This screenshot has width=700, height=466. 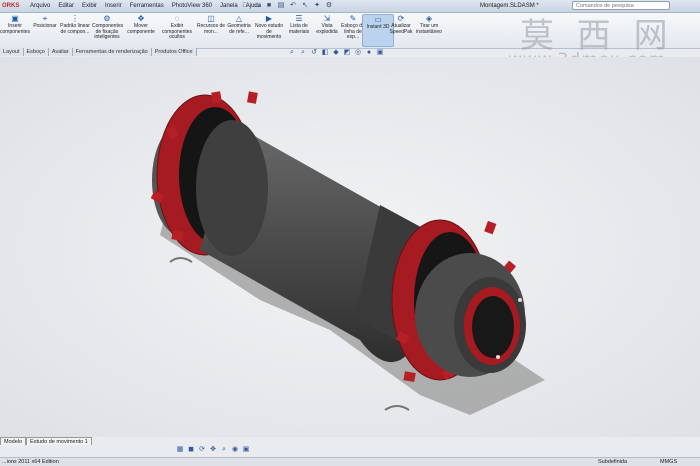 I want to click on ribbon-button-label: Atualizar SpeedPak, so click(x=401, y=29).